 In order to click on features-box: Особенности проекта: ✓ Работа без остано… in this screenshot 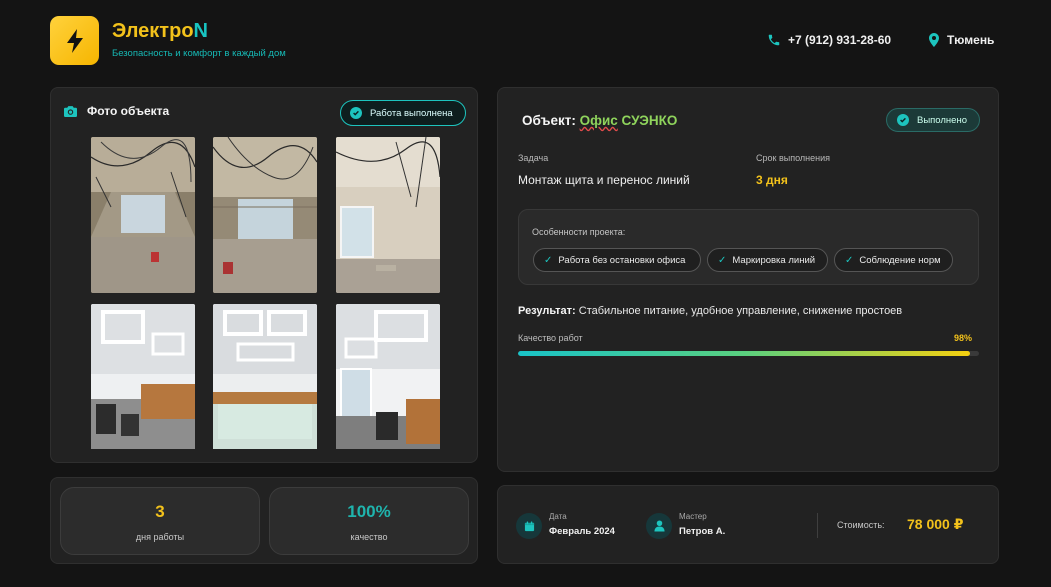, I will do `click(748, 247)`.